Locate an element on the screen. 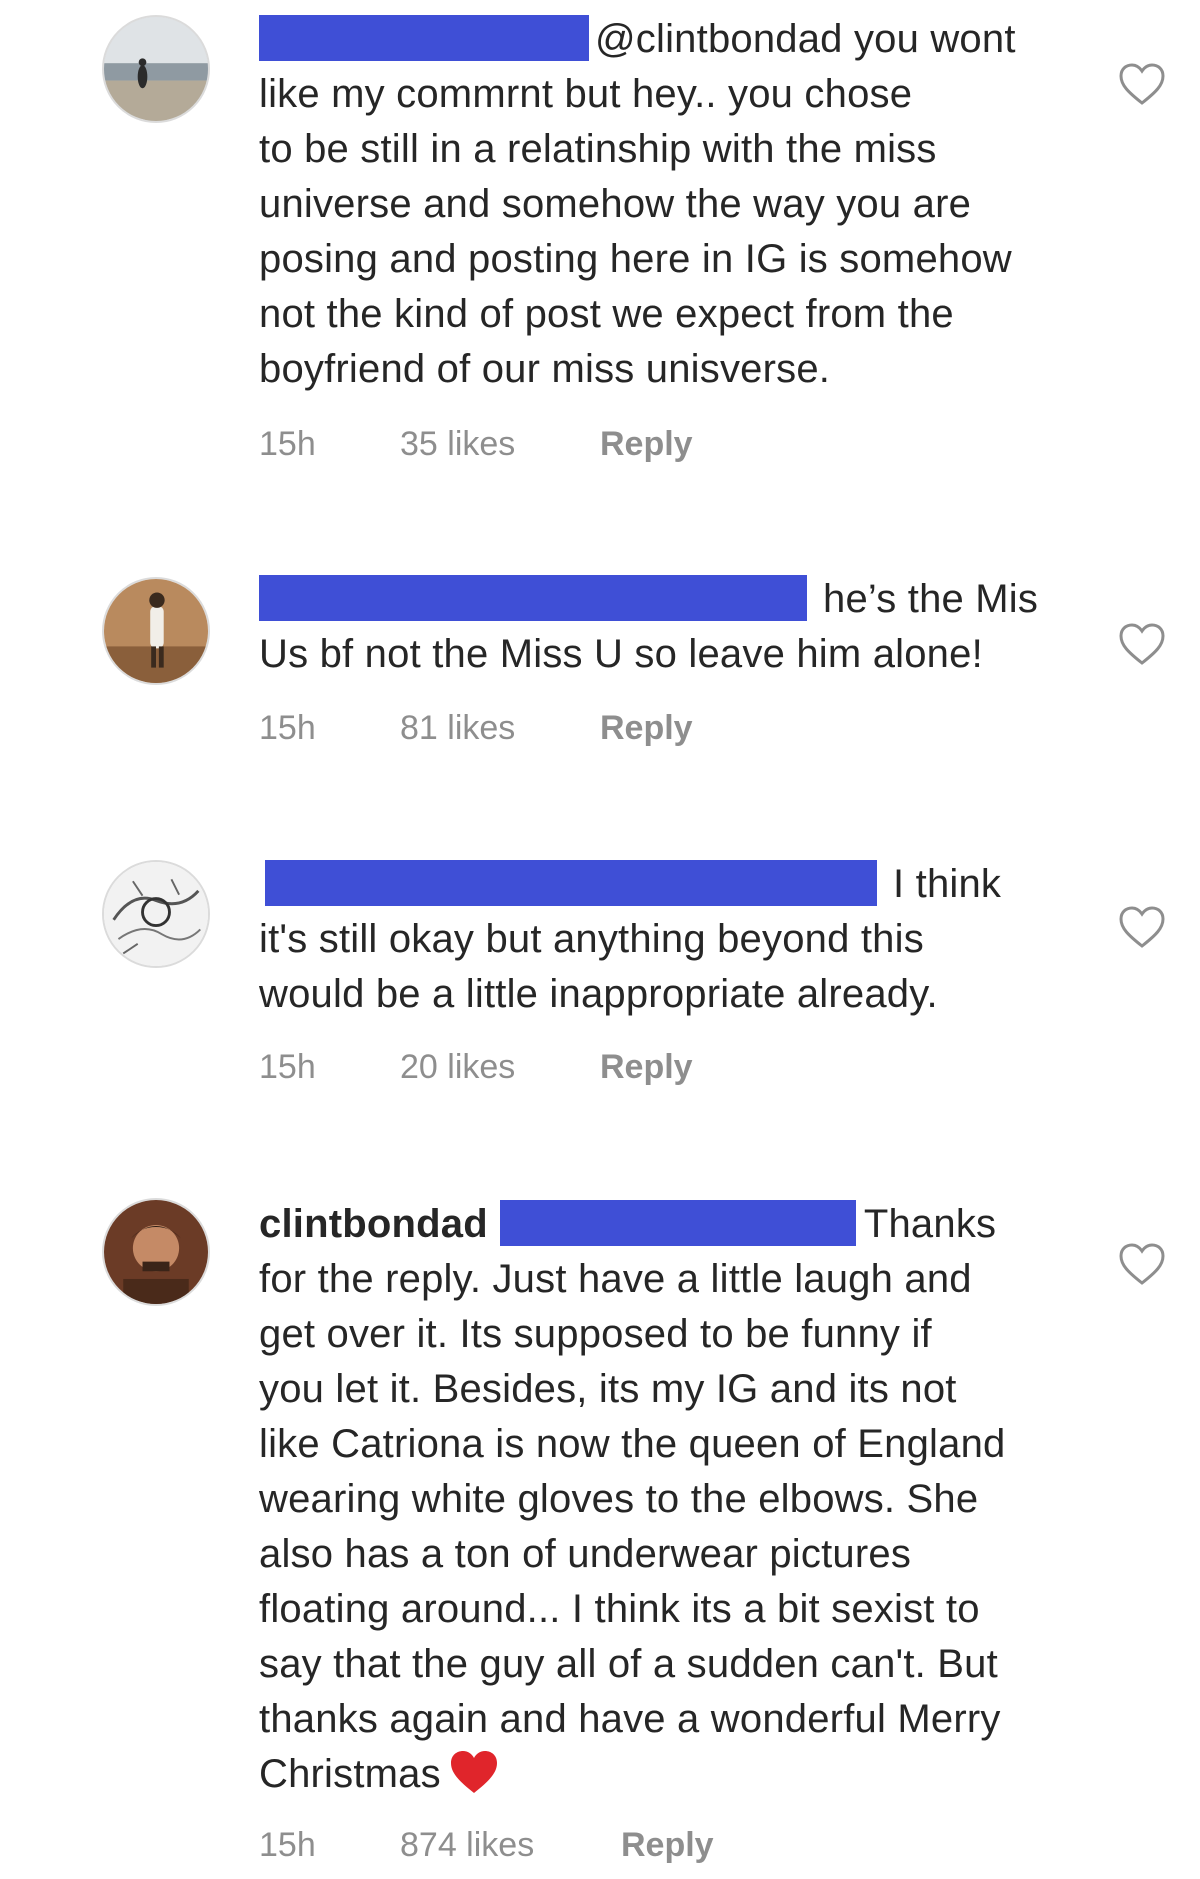  comment-line: would be a little inappropriate already. is located at coordinates (598, 994).